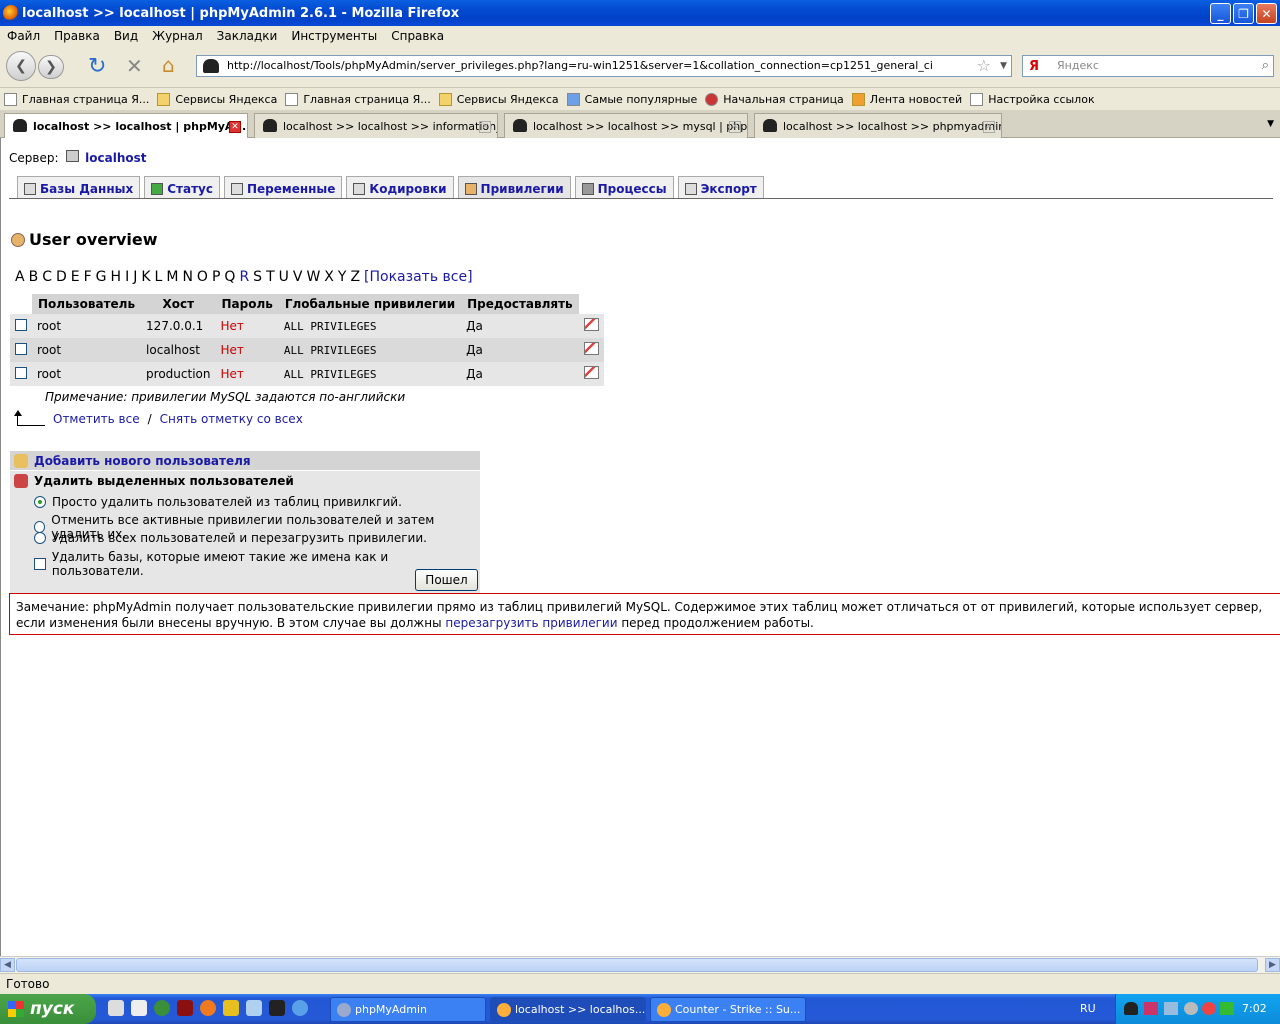 The height and width of the screenshot is (1024, 1280). Describe the element at coordinates (1266, 13) in the screenshot. I see `close-button: ✕` at that location.